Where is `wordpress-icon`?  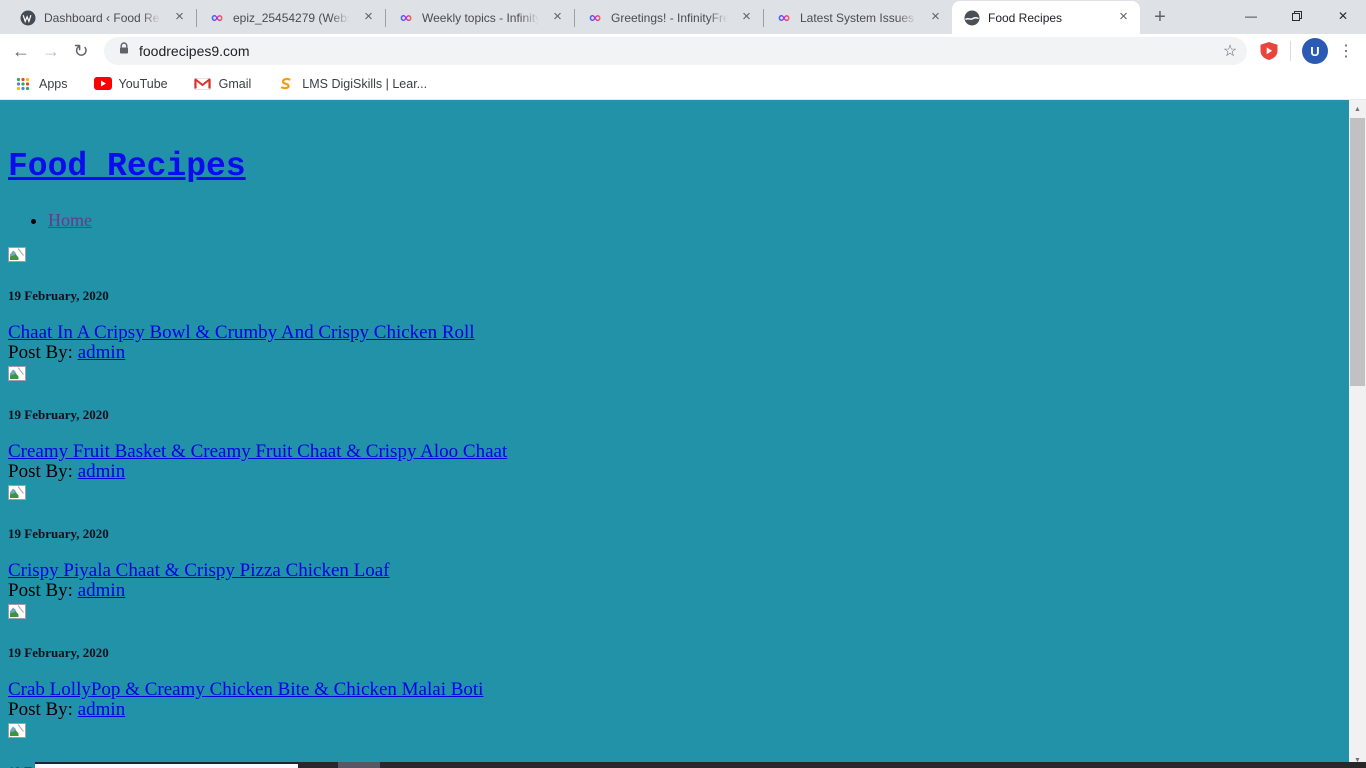
wordpress-icon is located at coordinates (28, 18).